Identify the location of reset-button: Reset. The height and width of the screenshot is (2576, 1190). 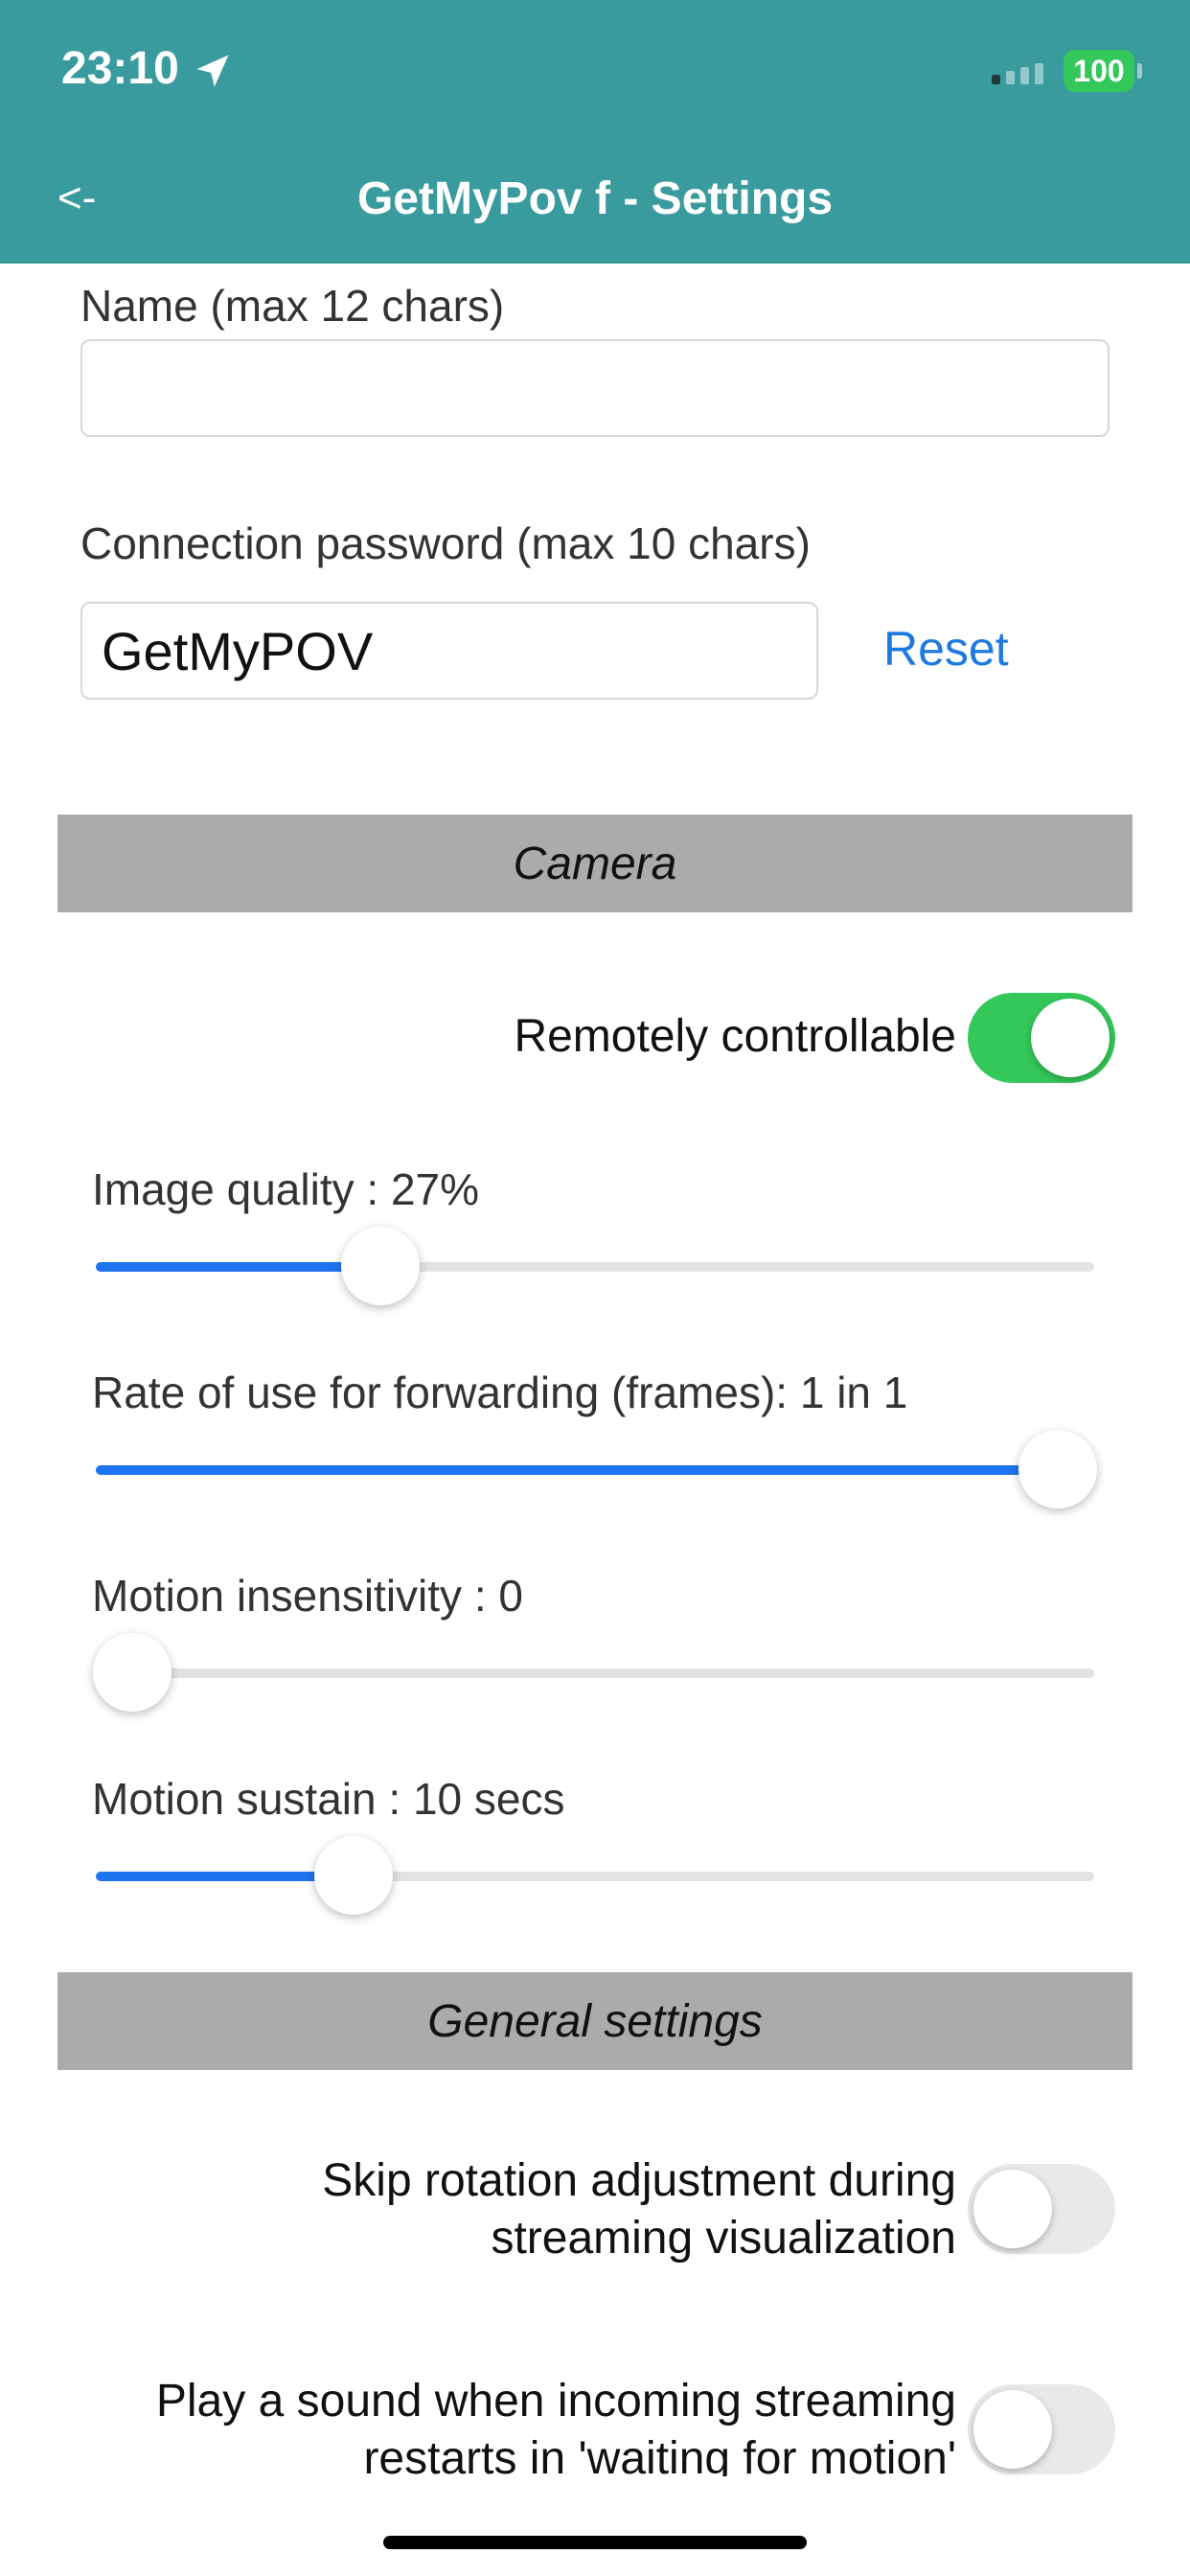
(946, 649).